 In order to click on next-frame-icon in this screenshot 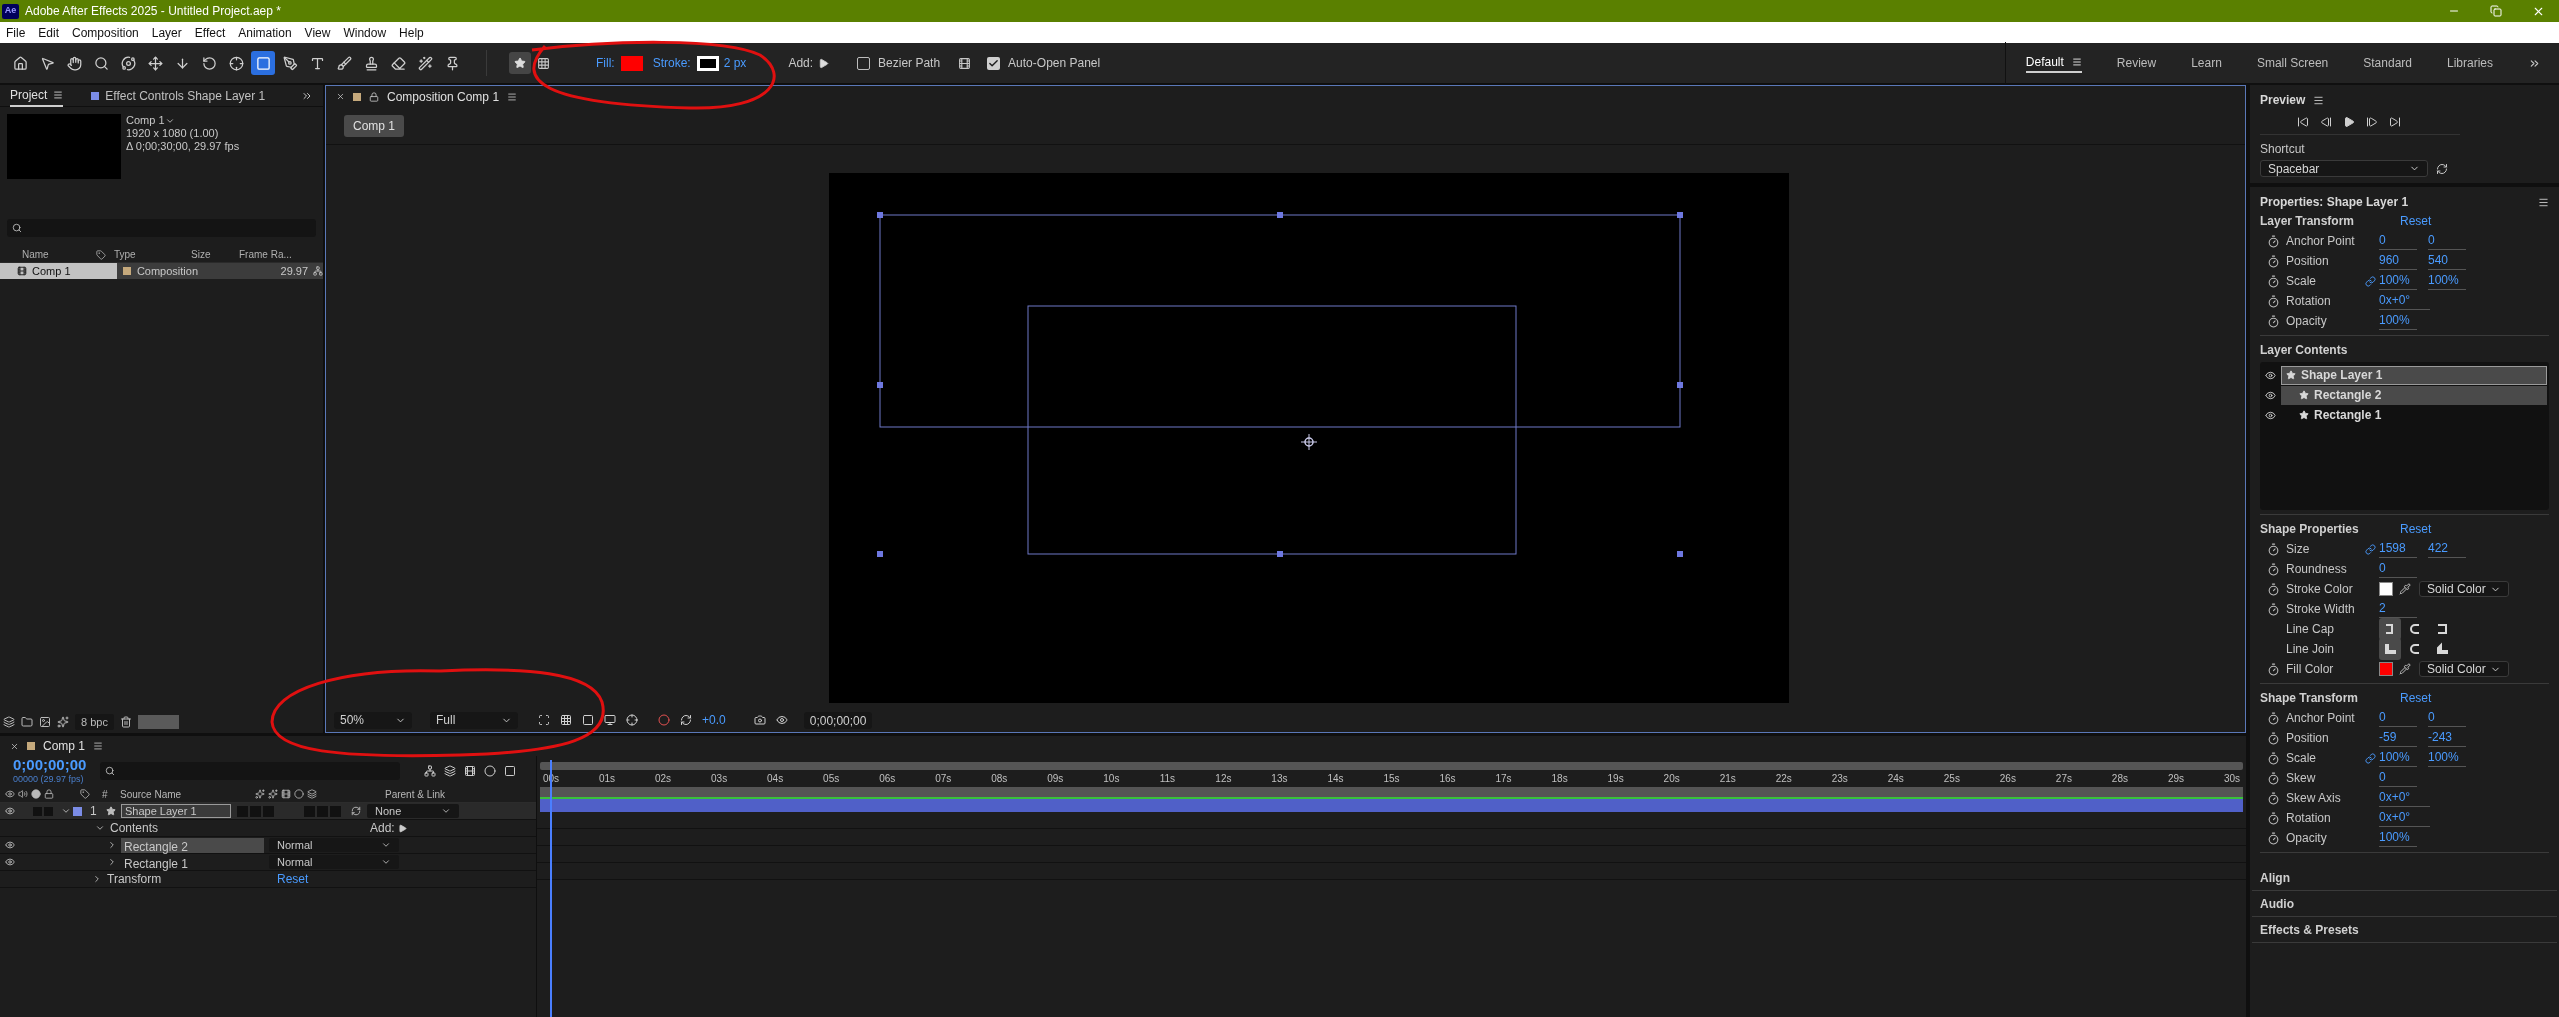, I will do `click(2372, 122)`.